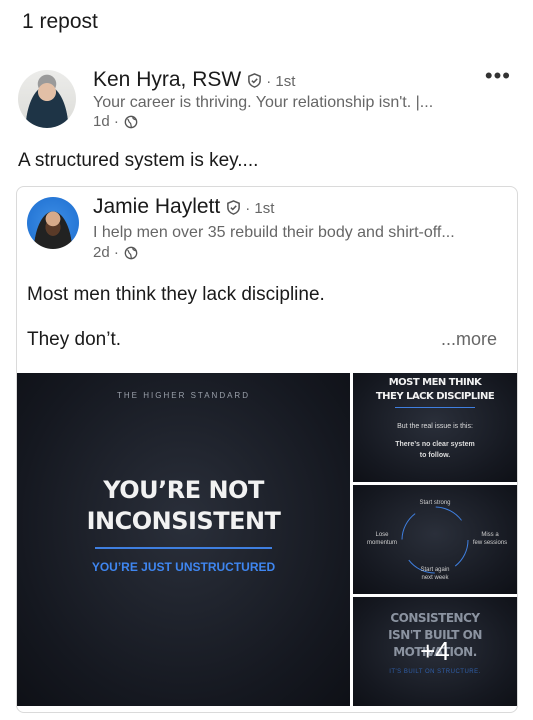 The height and width of the screenshot is (720, 533). What do you see at coordinates (435, 503) in the screenshot?
I see `cycle-top: Start strong` at bounding box center [435, 503].